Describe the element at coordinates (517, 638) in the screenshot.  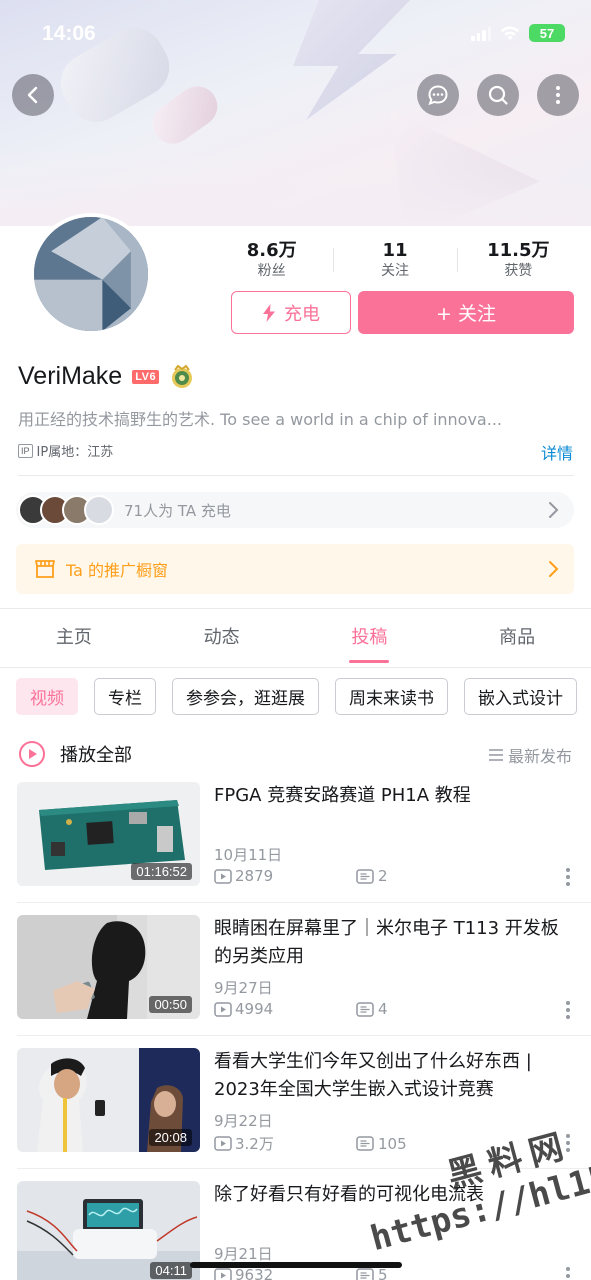
I see `tab-products: 商品` at that location.